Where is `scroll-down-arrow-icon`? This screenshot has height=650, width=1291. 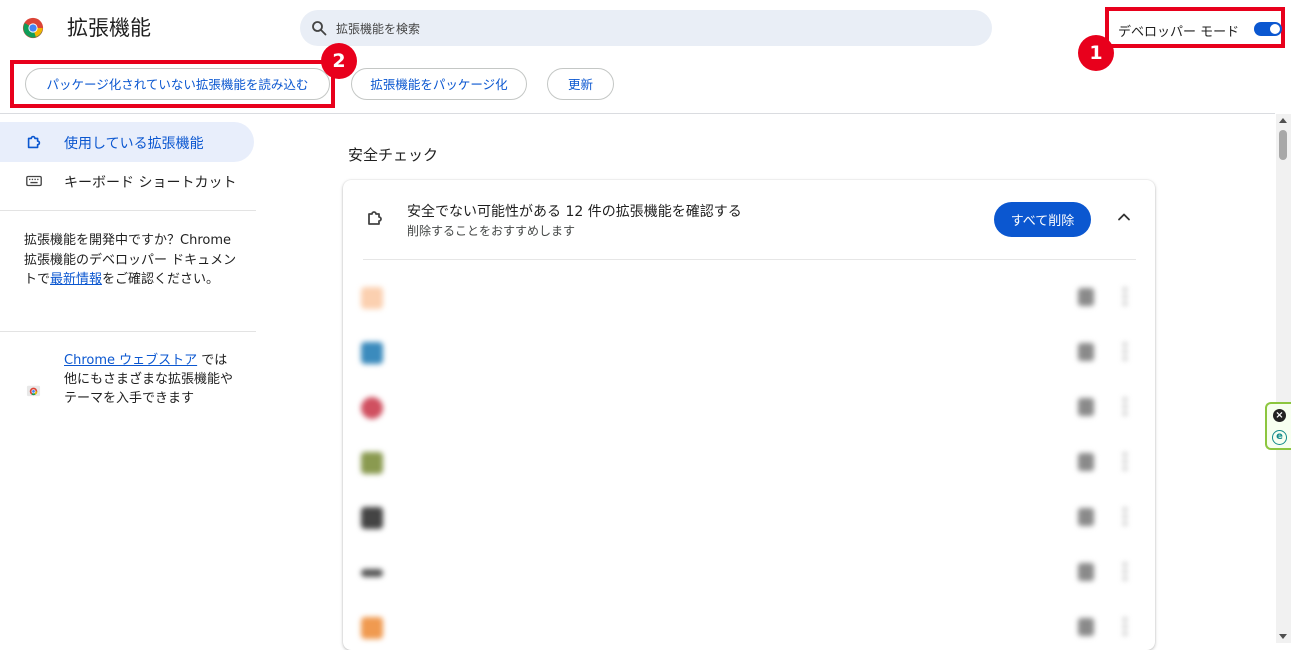 scroll-down-arrow-icon is located at coordinates (1283, 636).